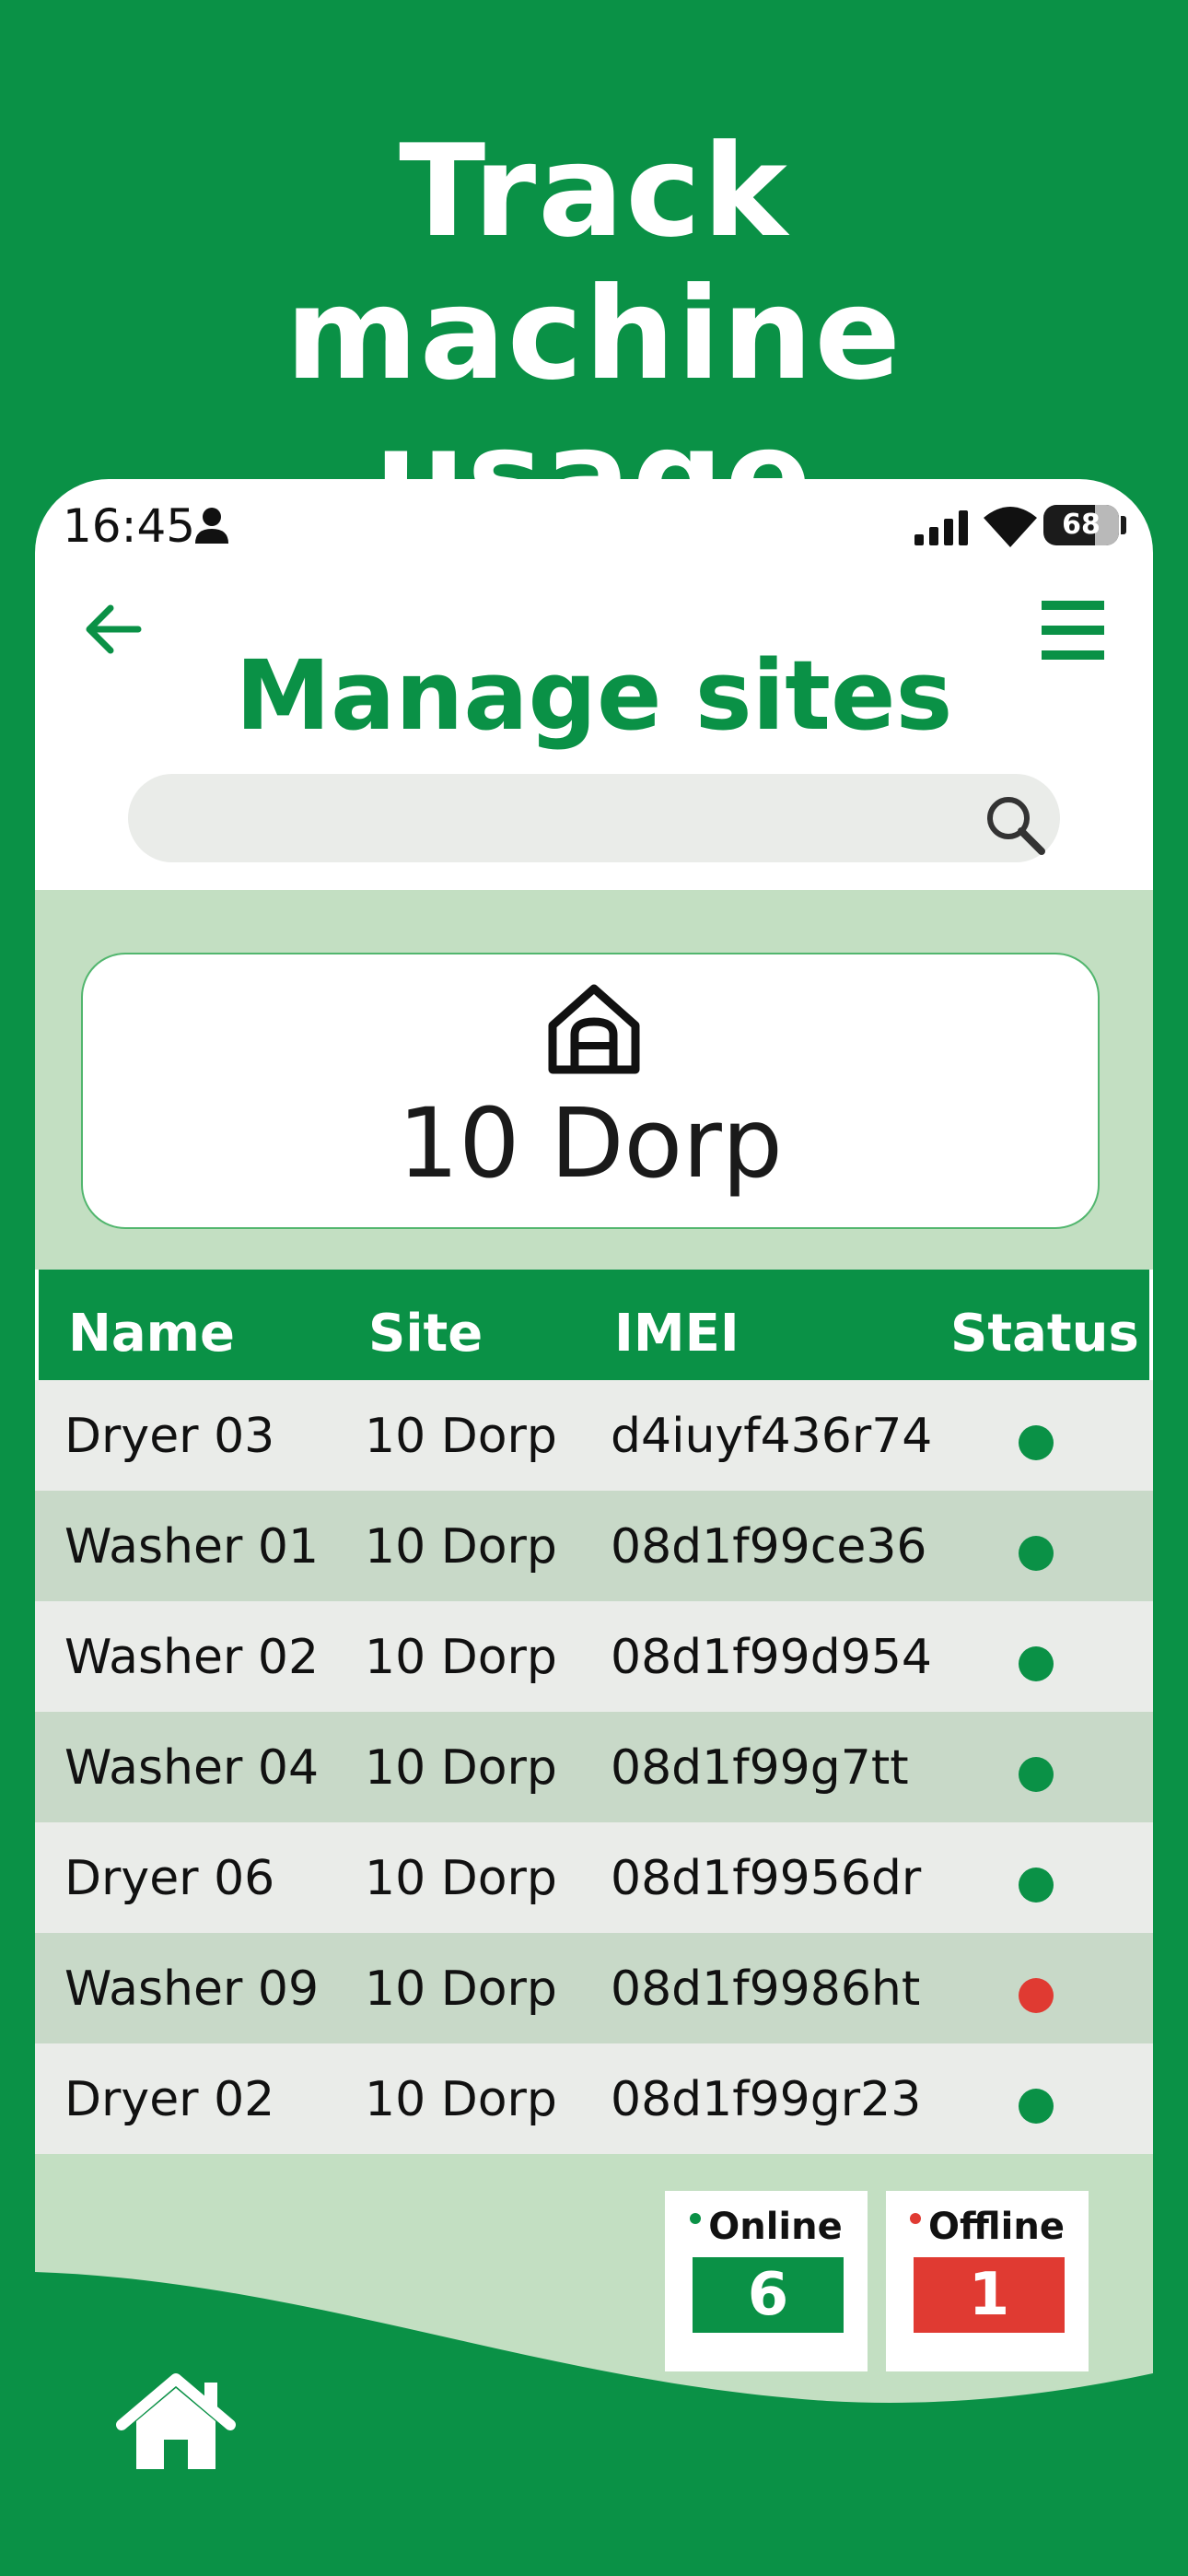  What do you see at coordinates (192, 1989) in the screenshot?
I see `cell-name: Washer 09` at bounding box center [192, 1989].